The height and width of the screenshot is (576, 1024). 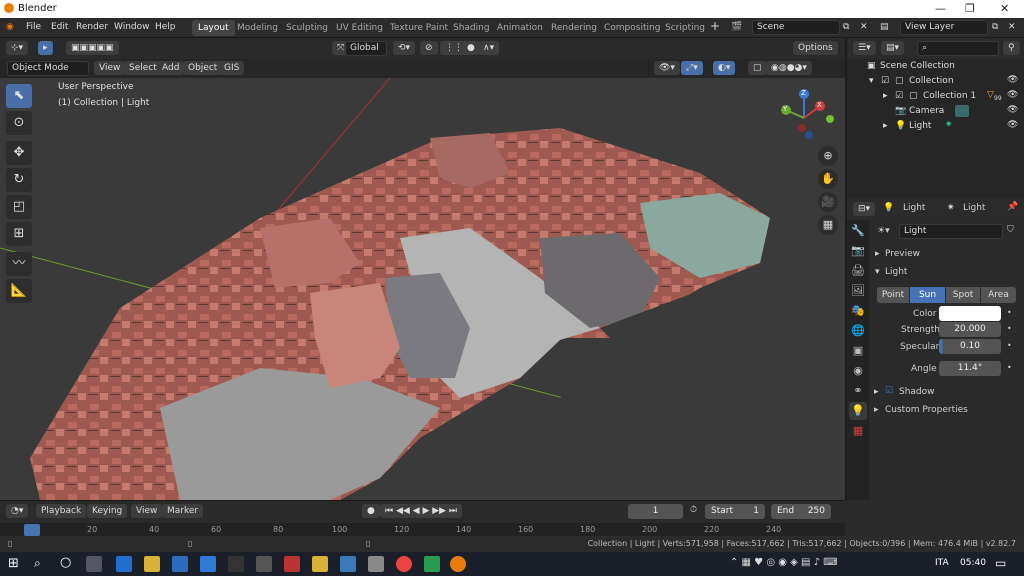 What do you see at coordinates (876, 410) in the screenshot?
I see `custom-props-expand-icon: ▸` at bounding box center [876, 410].